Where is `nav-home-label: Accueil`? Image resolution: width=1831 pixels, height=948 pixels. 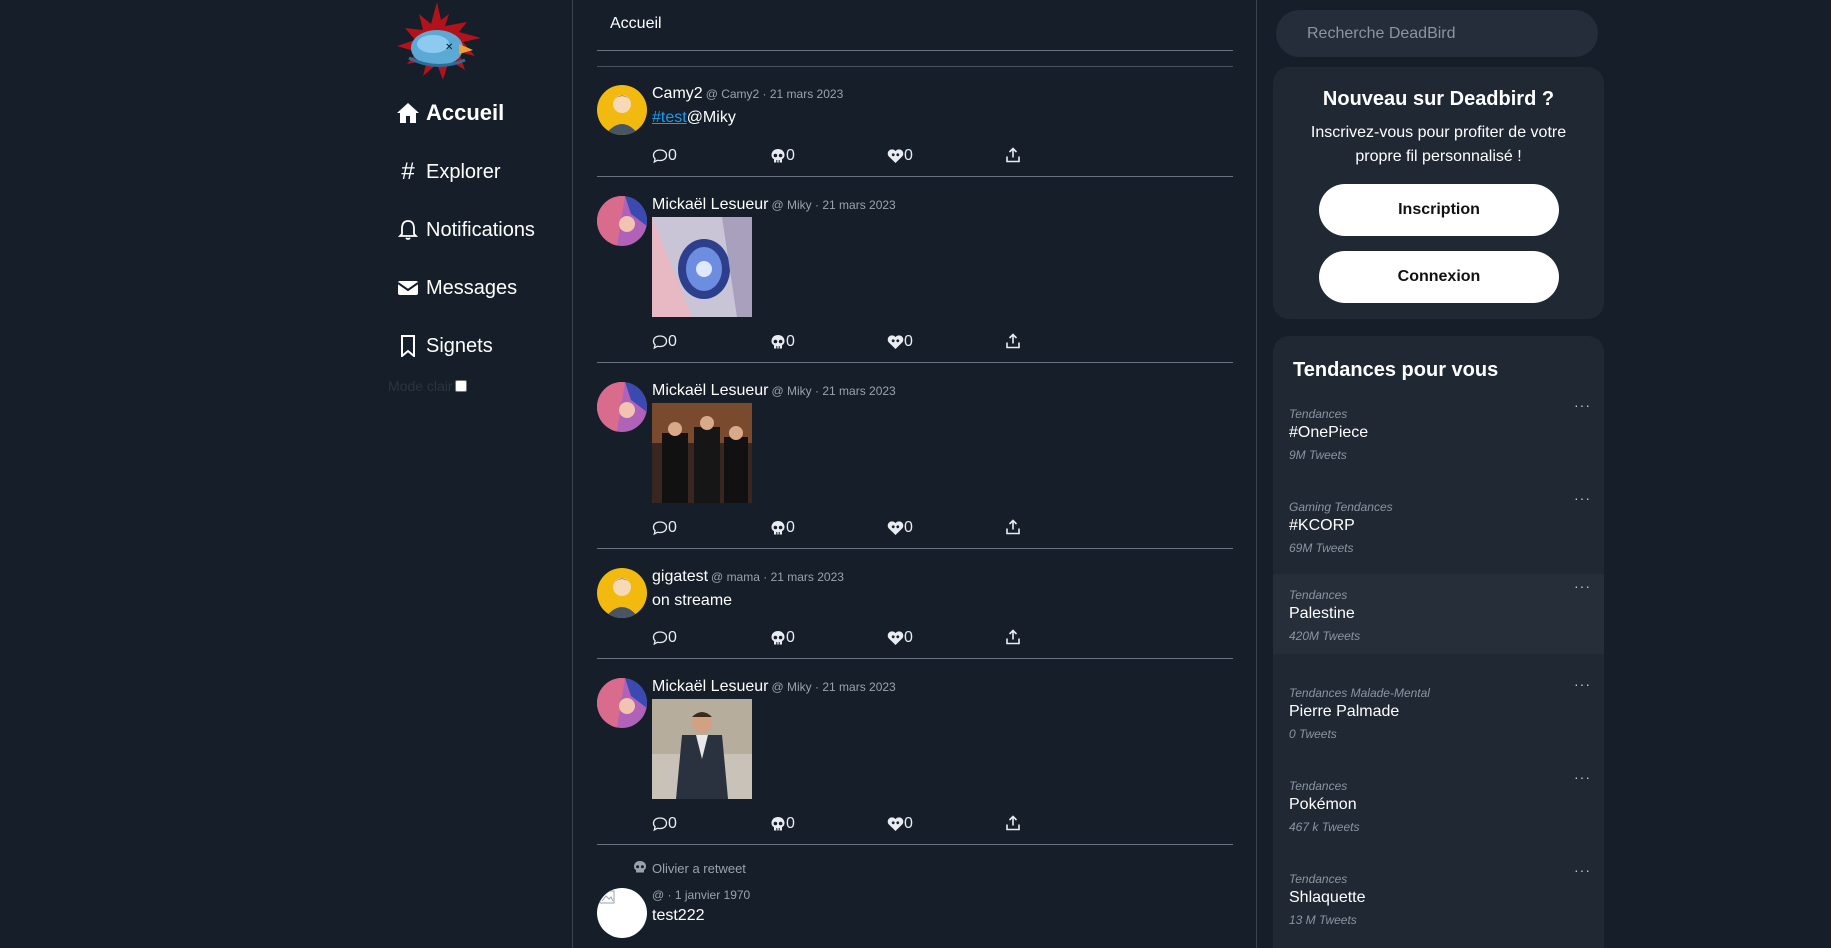 nav-home-label: Accueil is located at coordinates (465, 112).